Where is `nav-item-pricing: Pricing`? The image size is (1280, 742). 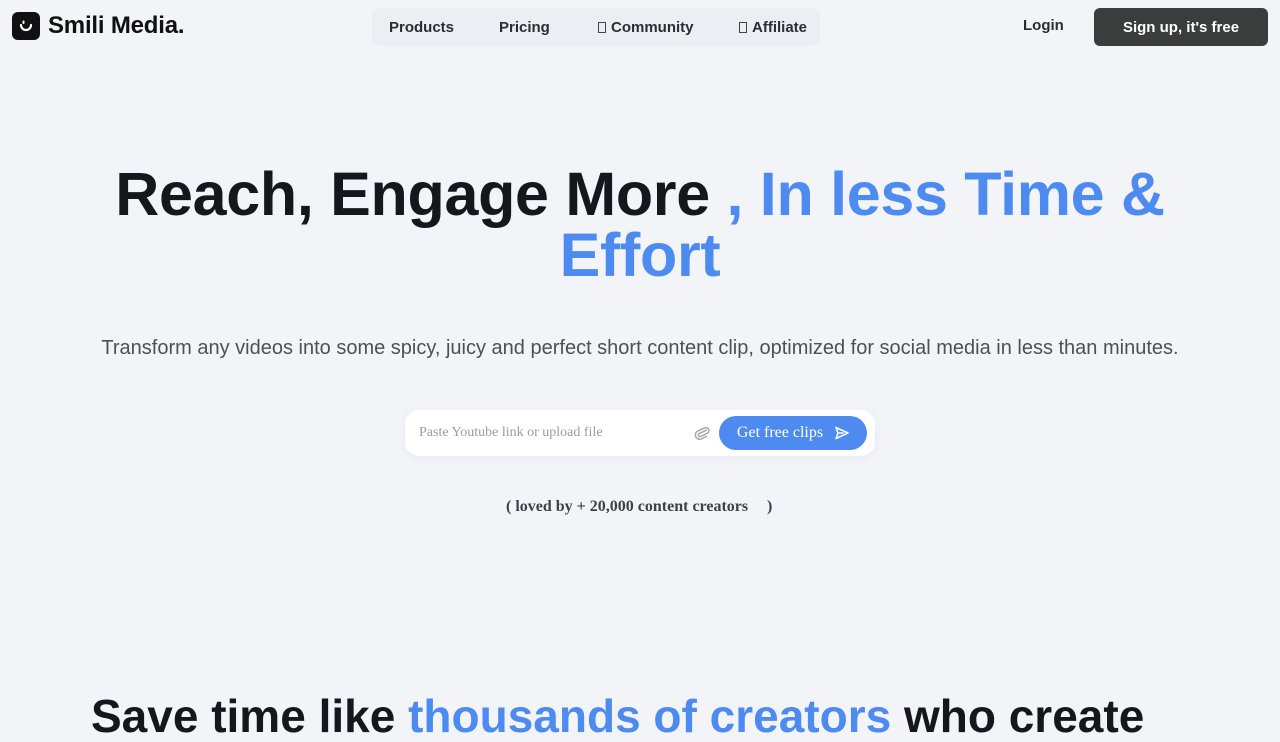
nav-item-pricing: Pricing is located at coordinates (524, 27).